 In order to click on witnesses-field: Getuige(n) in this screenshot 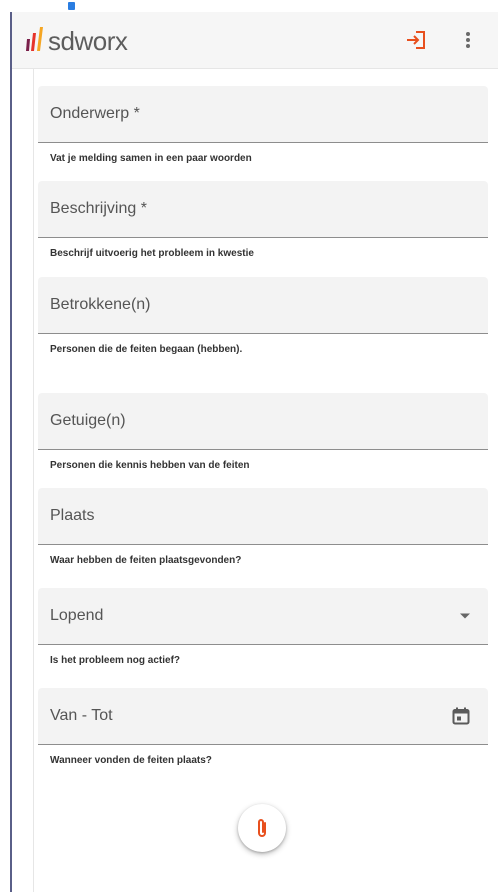, I will do `click(263, 421)`.